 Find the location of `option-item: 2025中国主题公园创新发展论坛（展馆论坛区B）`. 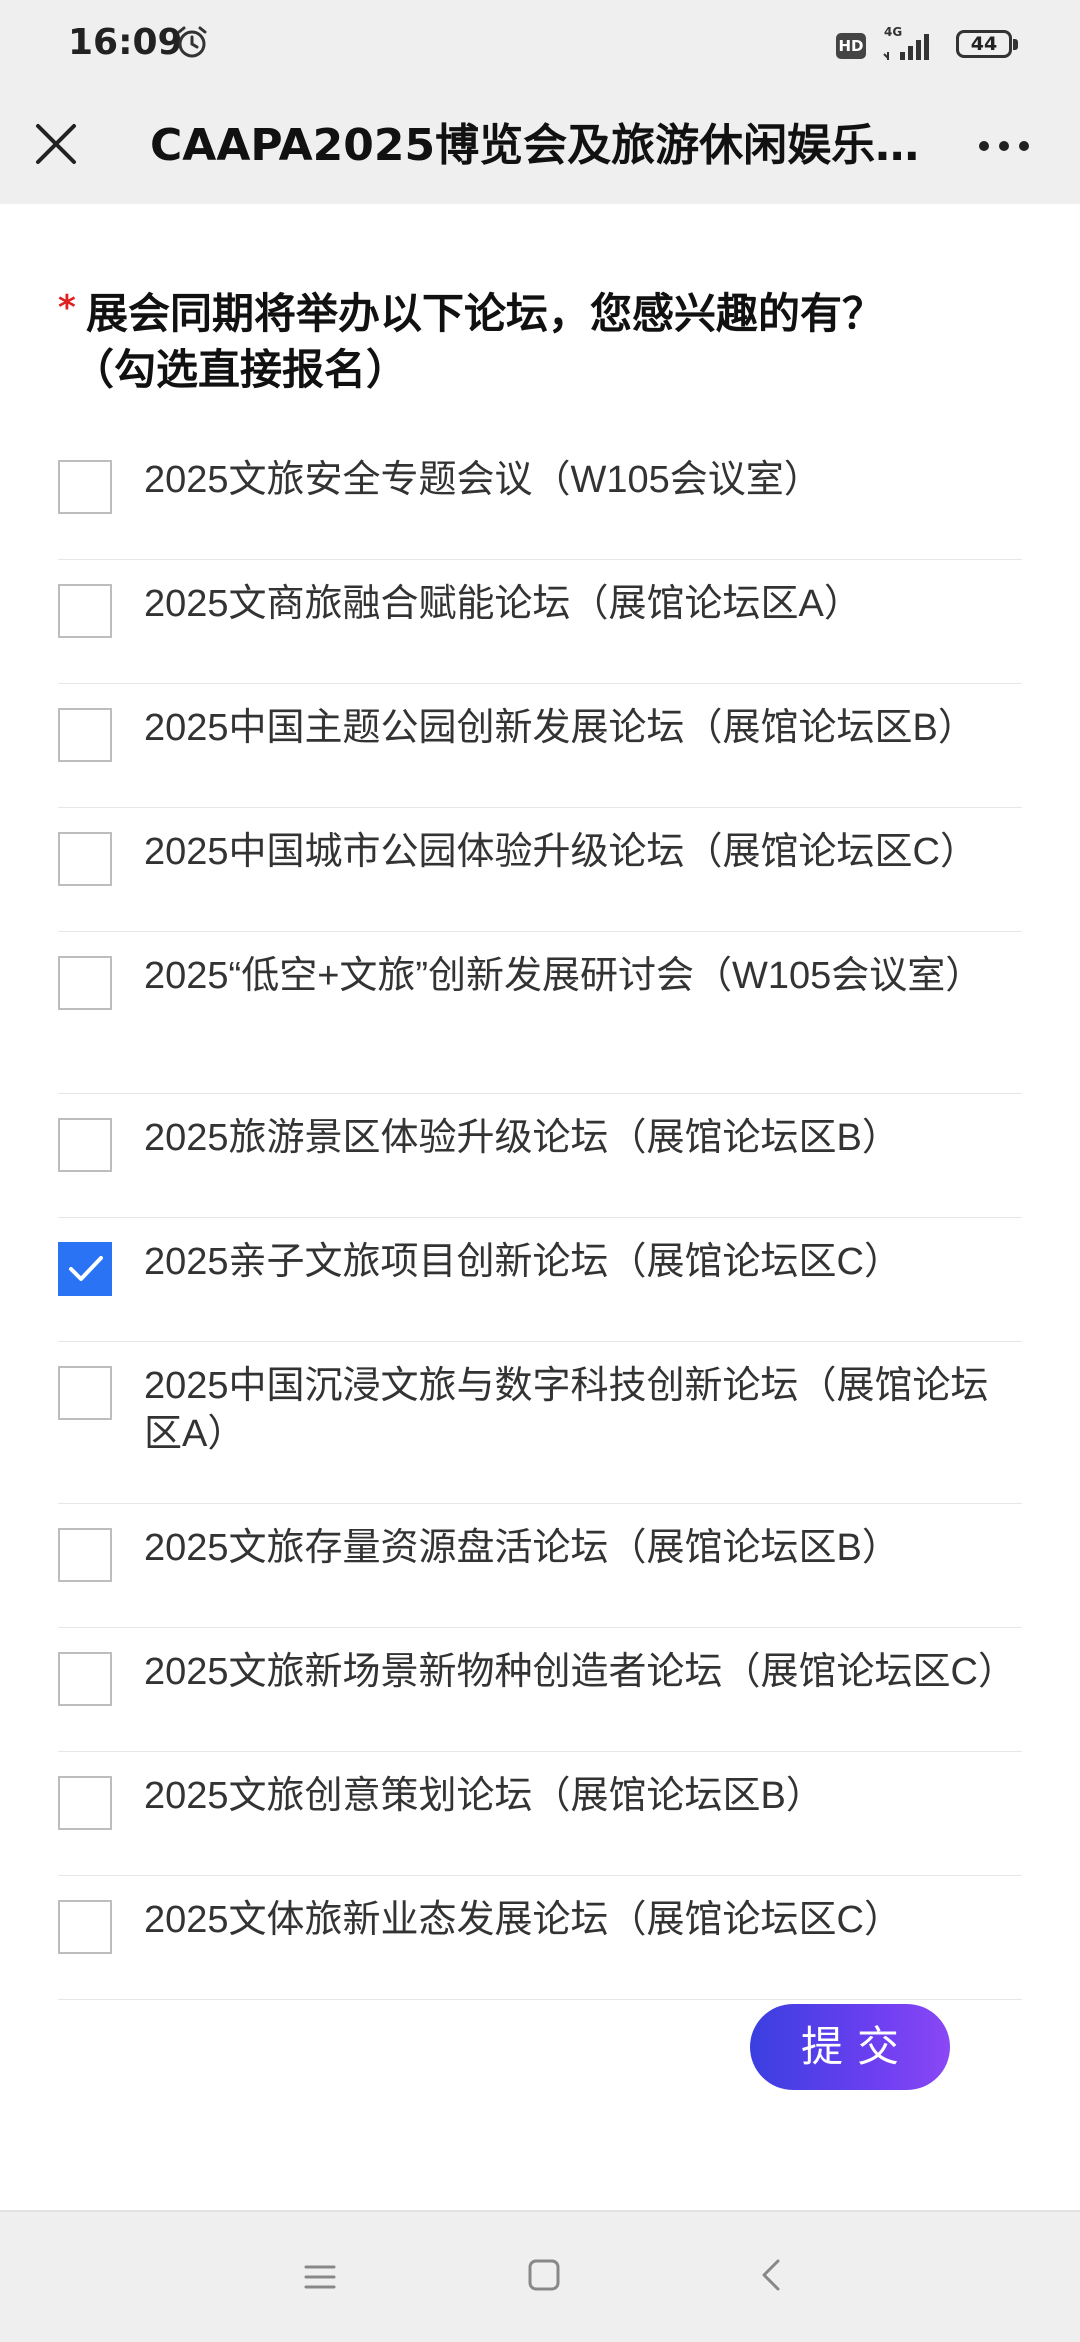

option-item: 2025中国主题公园创新发展论坛（展馆论坛区B） is located at coordinates (540, 746).